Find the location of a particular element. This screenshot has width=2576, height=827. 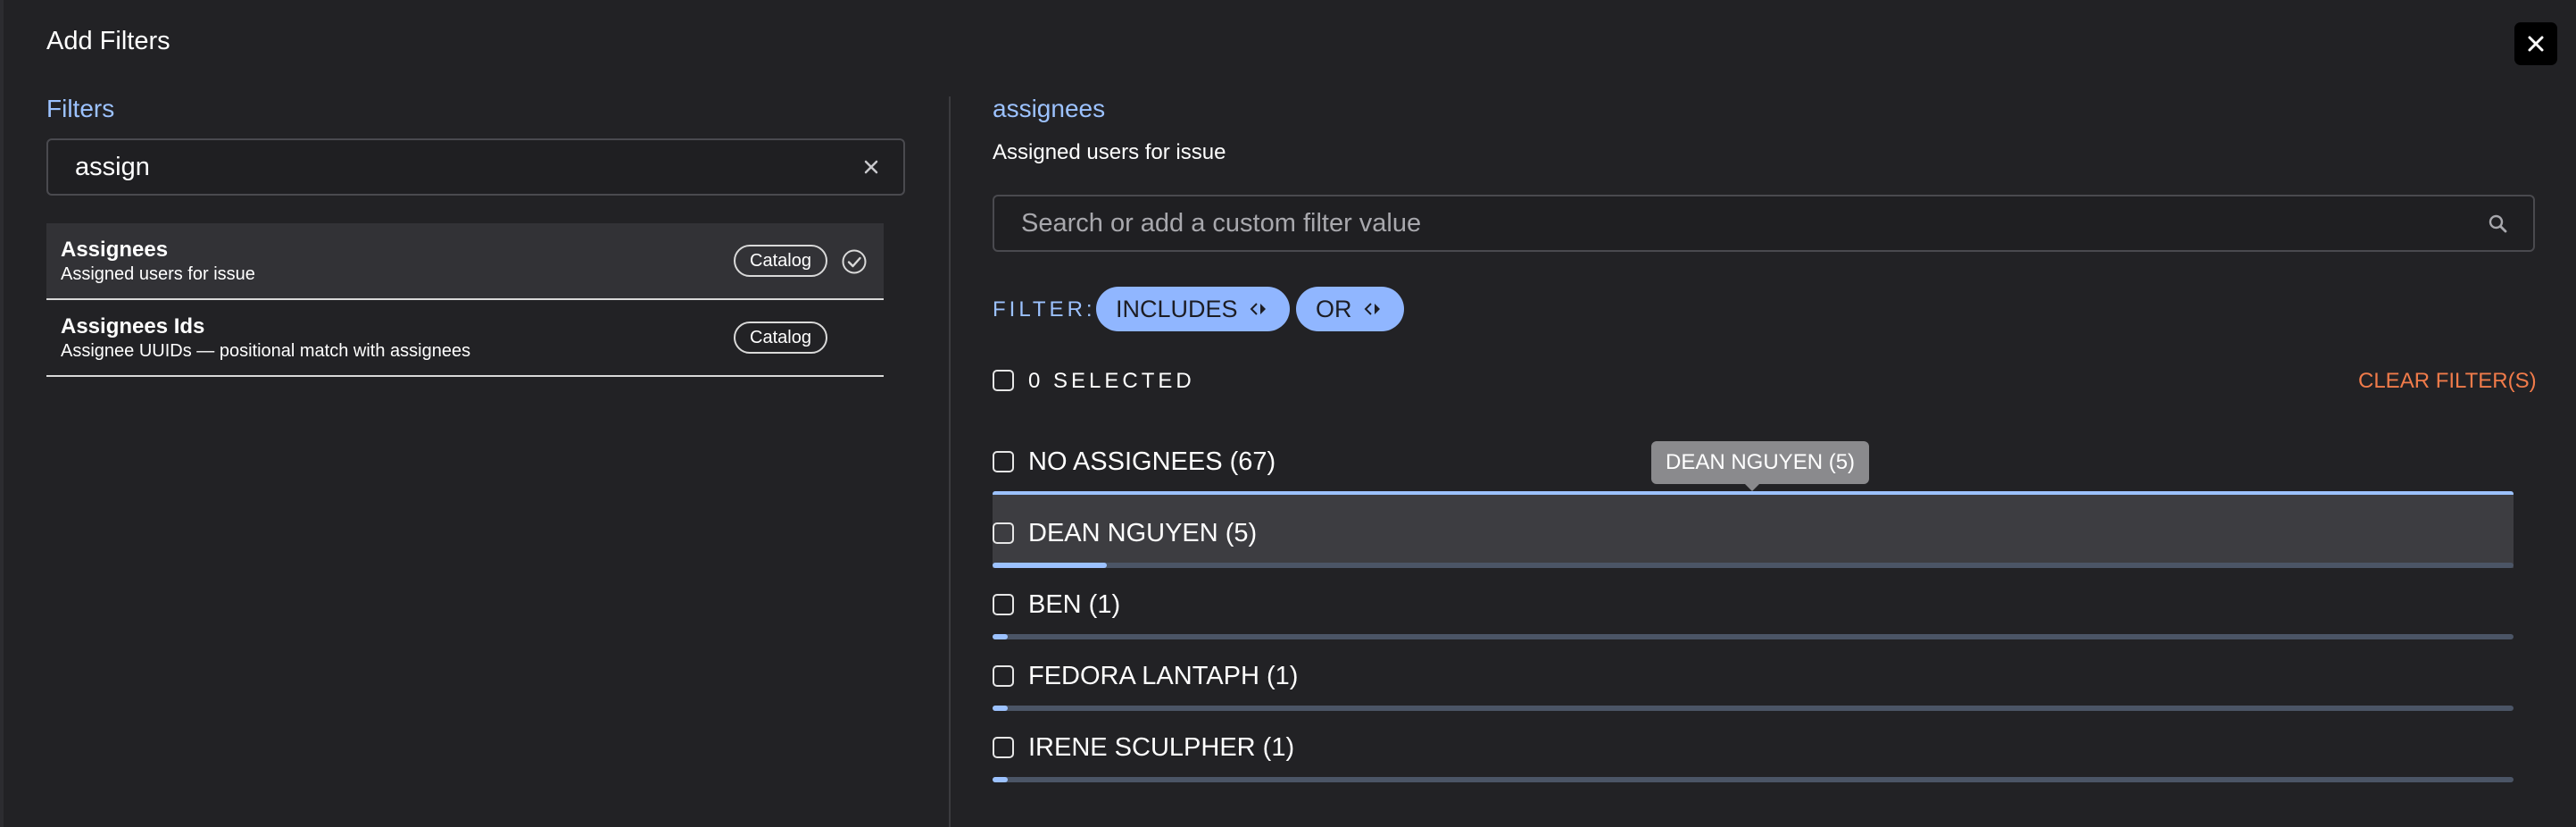

option-count-bar is located at coordinates (1753, 779).